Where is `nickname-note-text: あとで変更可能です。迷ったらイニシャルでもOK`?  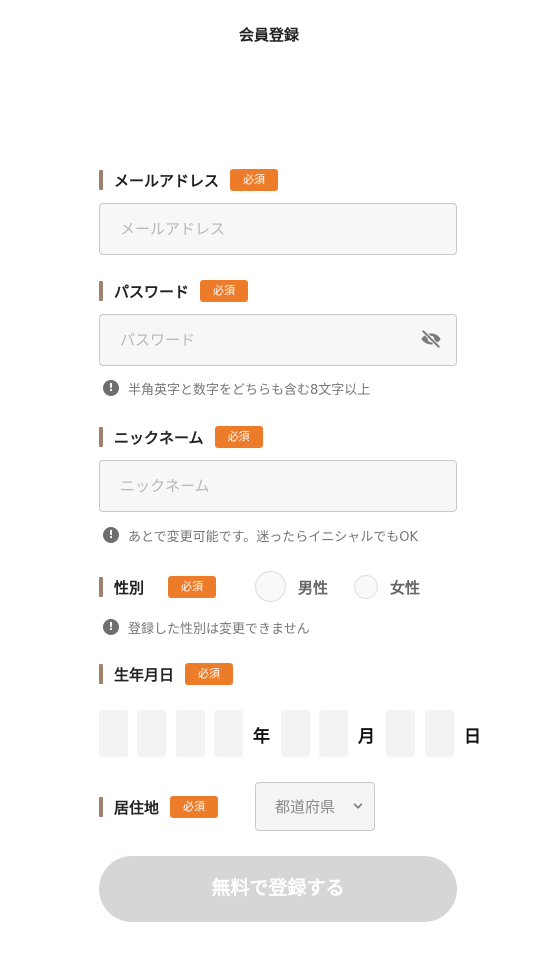 nickname-note-text: あとで変更可能です。迷ったらイニシャルでもOK is located at coordinates (273, 537).